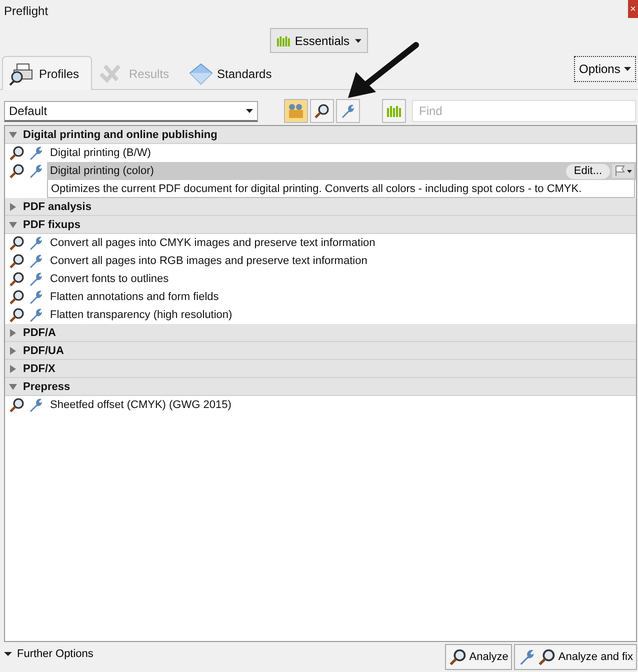 This screenshot has height=672, width=638. Describe the element at coordinates (341, 153) in the screenshot. I see `profile-item: Digital printing (B/W)` at that location.